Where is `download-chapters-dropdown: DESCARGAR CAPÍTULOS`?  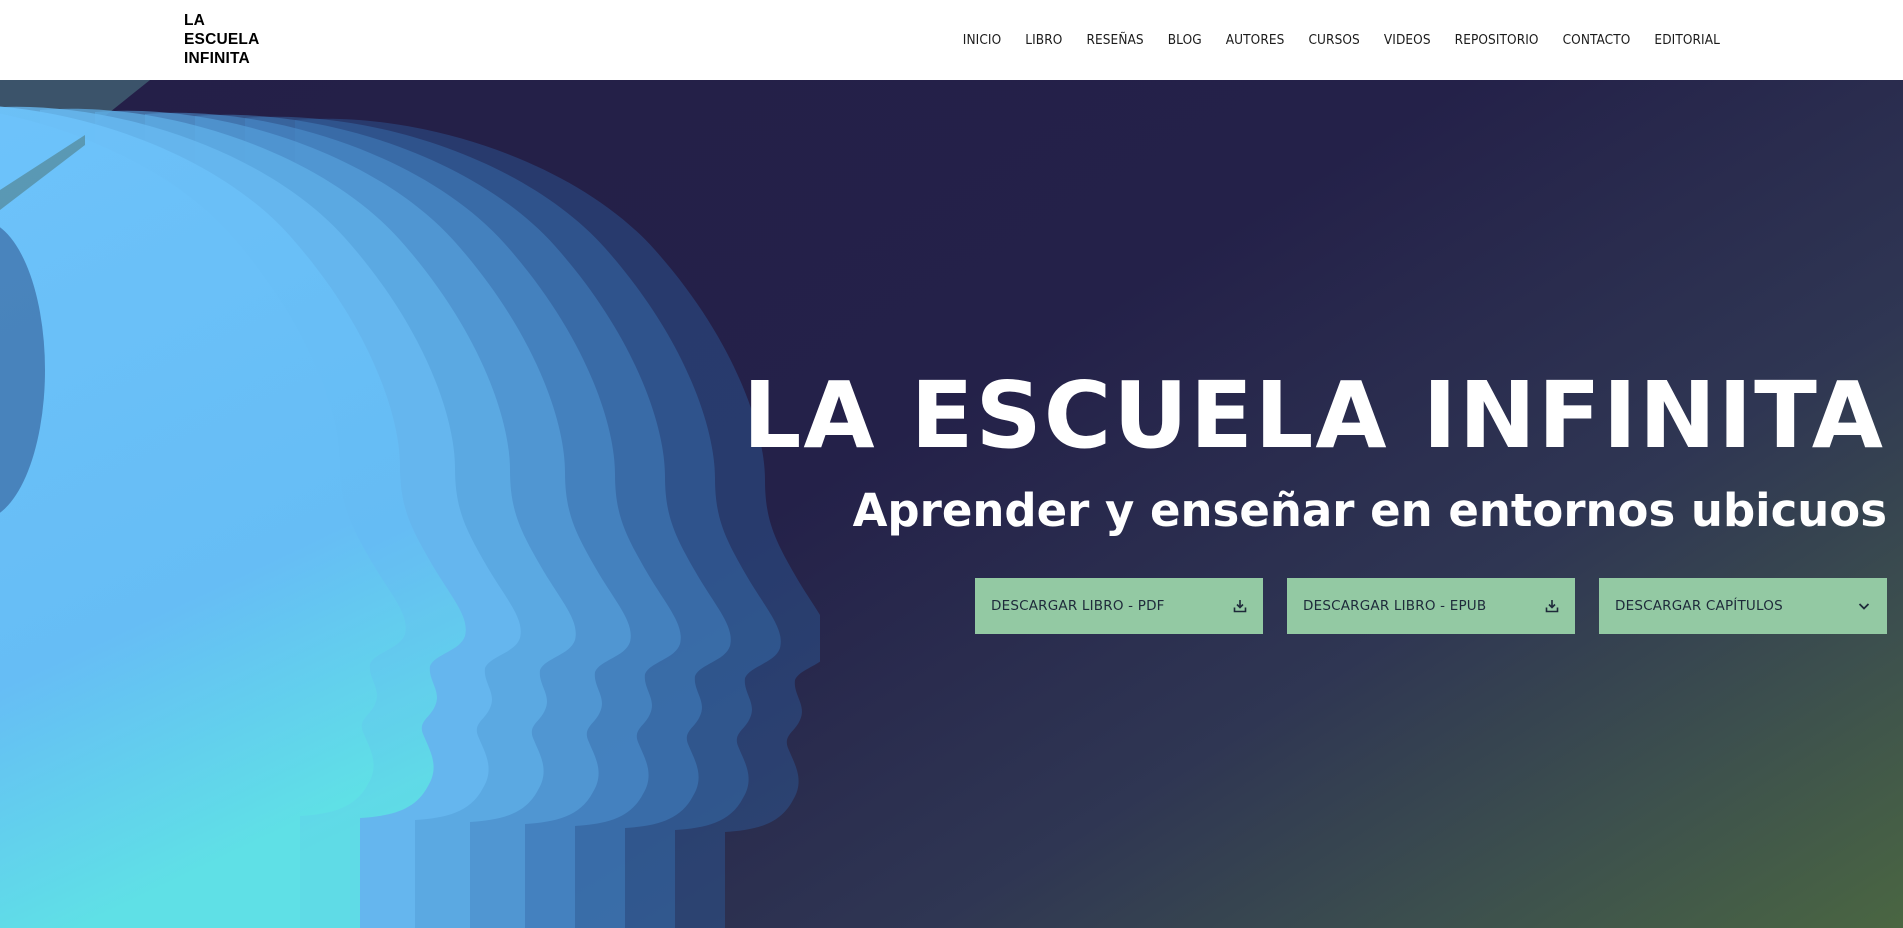 download-chapters-dropdown: DESCARGAR CAPÍTULOS is located at coordinates (1743, 606).